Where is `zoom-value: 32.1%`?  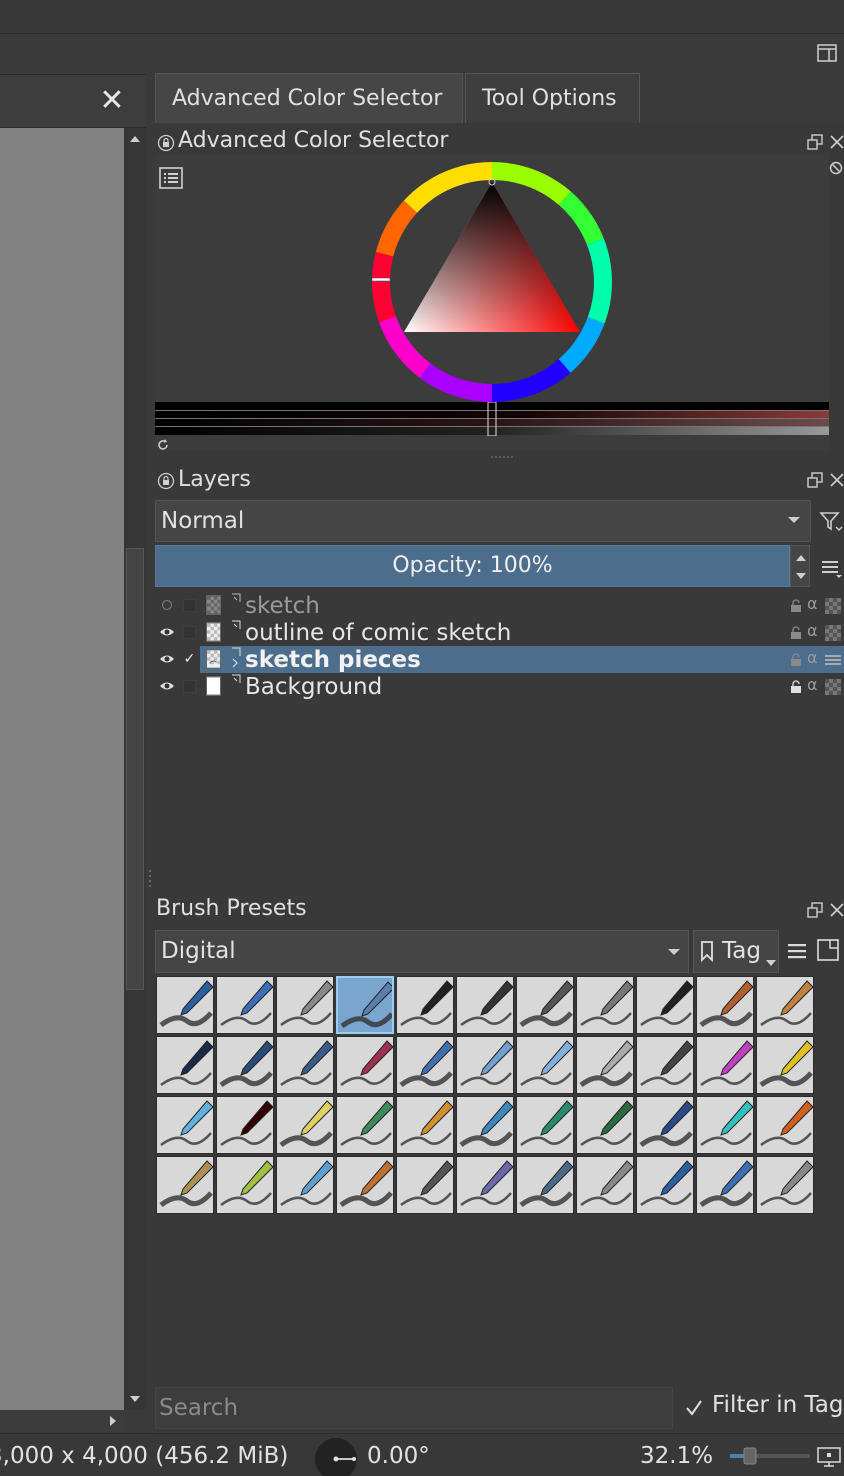
zoom-value: 32.1% is located at coordinates (676, 1456).